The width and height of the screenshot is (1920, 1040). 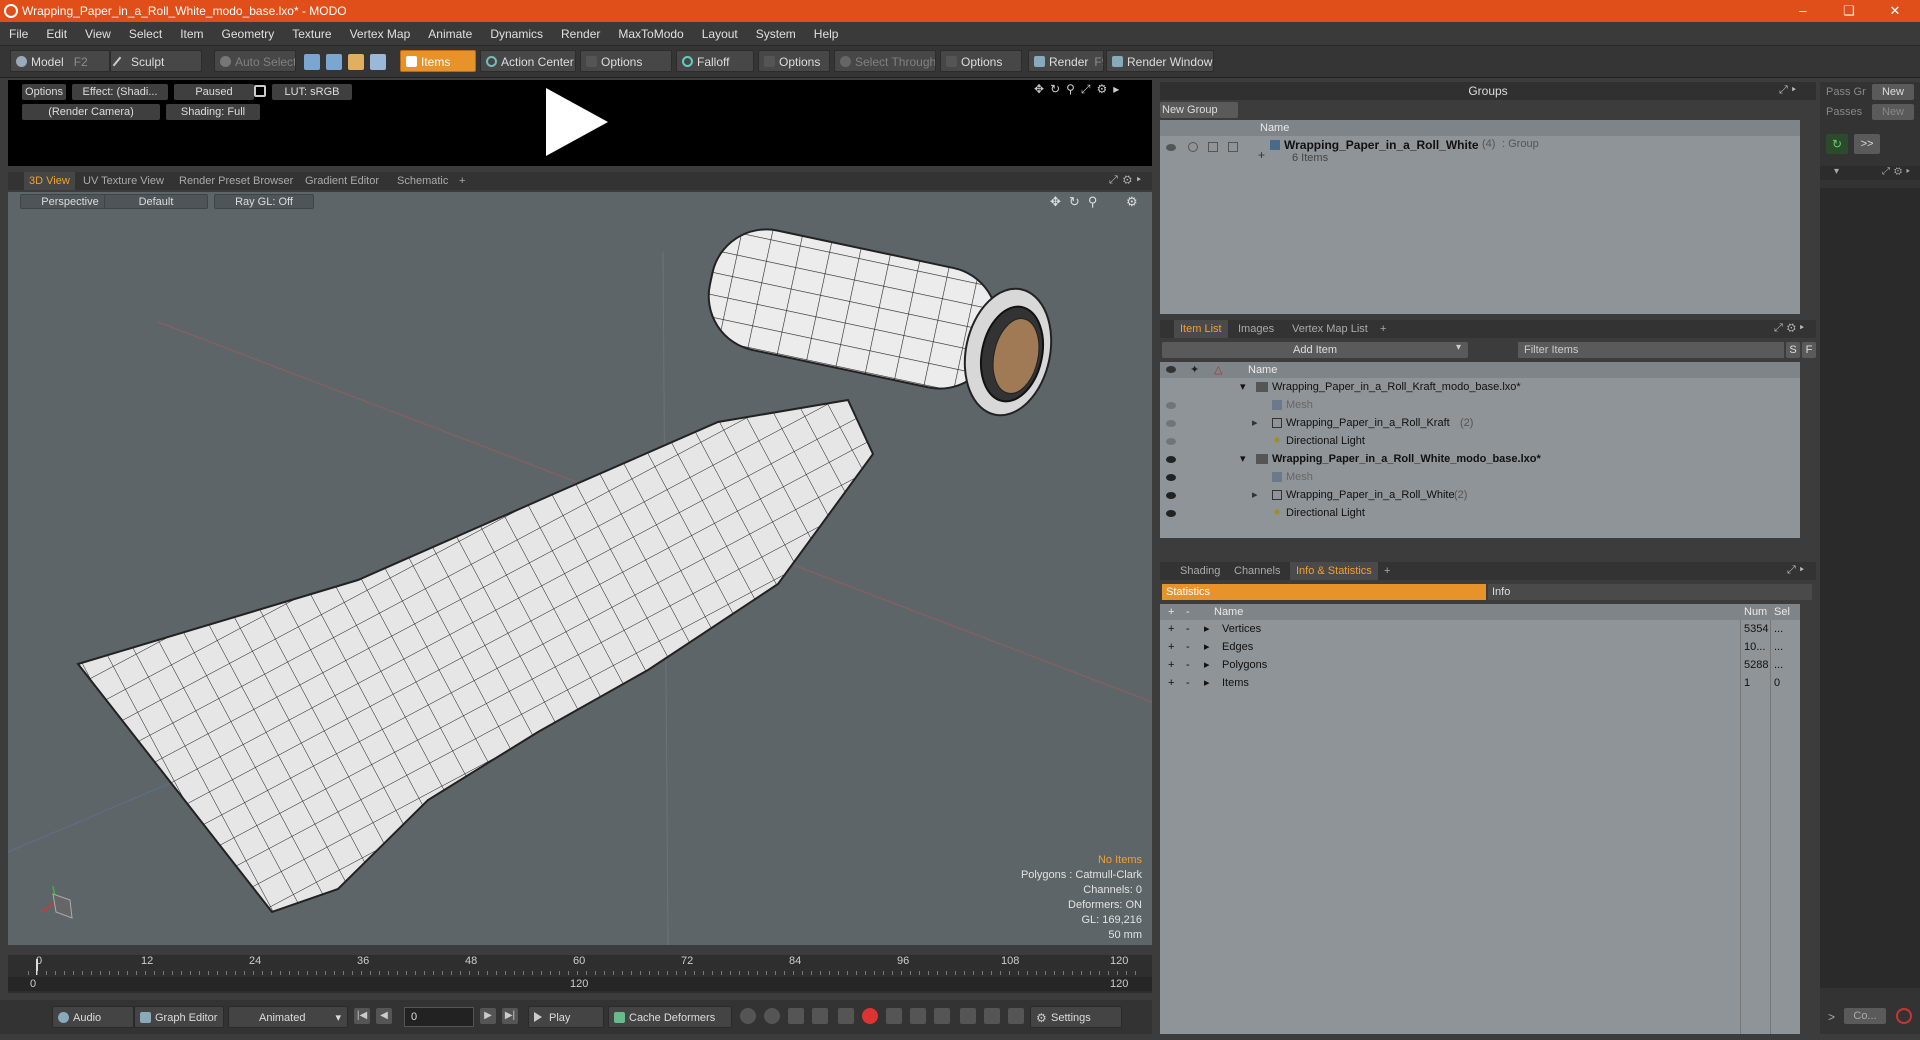 What do you see at coordinates (156, 201) in the screenshot?
I see `default-style-dropdown: Default` at bounding box center [156, 201].